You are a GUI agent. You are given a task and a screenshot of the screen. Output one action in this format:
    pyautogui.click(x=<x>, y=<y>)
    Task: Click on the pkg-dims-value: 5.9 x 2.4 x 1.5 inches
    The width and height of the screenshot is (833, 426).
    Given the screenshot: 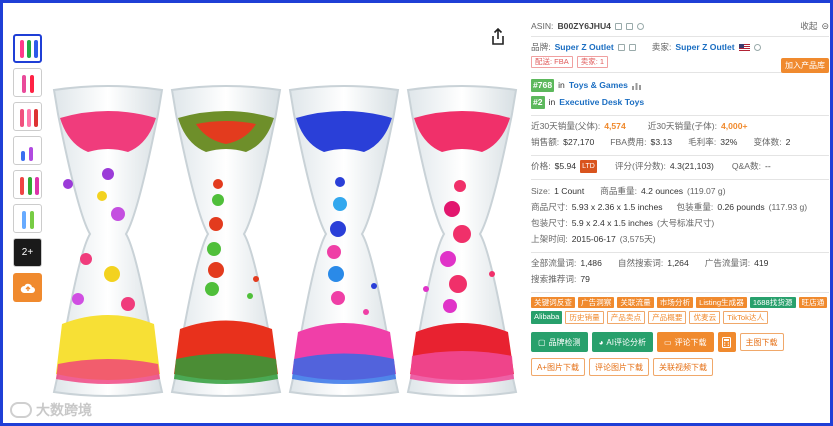 What is the action you would take?
    pyautogui.click(x=612, y=223)
    